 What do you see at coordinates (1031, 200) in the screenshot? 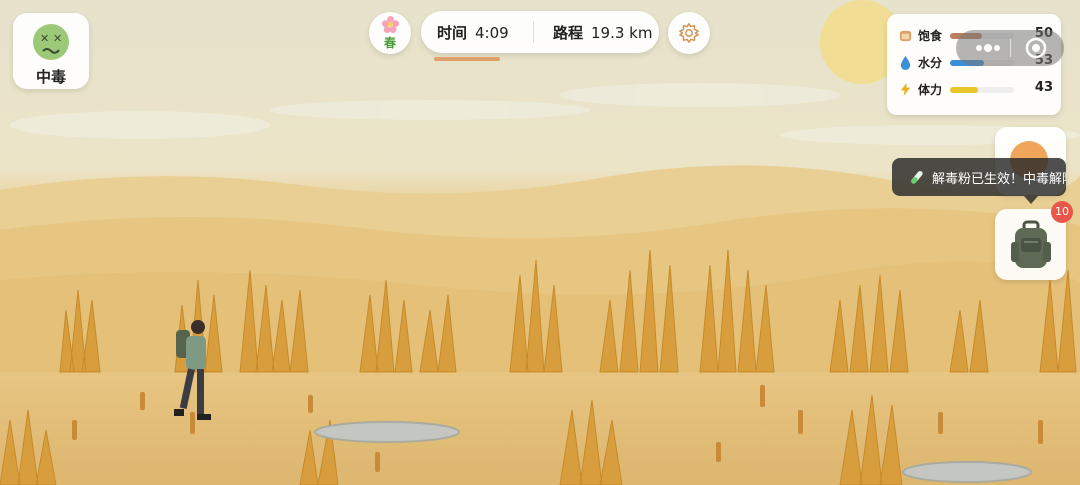
I see `toast-pointer` at bounding box center [1031, 200].